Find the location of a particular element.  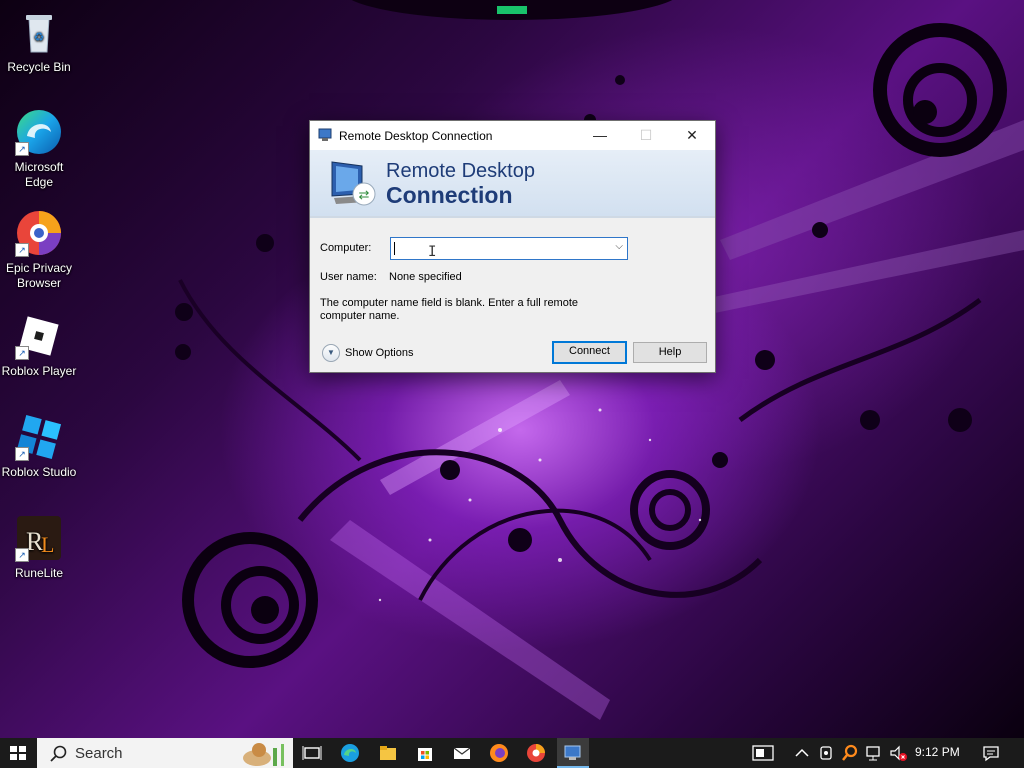

banner-title-line2: Connection is located at coordinates (449, 195).